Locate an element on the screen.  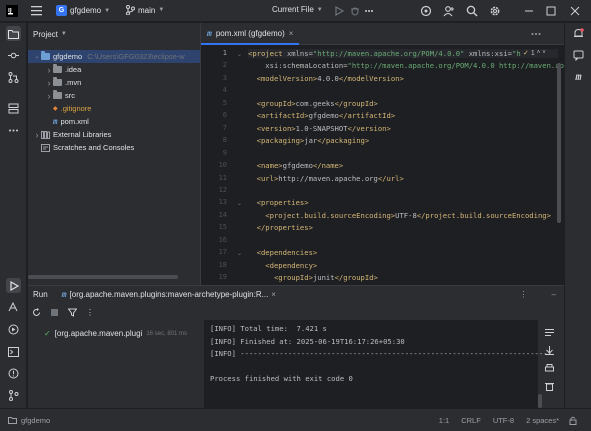
tree-item: ◆ .gitignore is located at coordinates (59, 108).